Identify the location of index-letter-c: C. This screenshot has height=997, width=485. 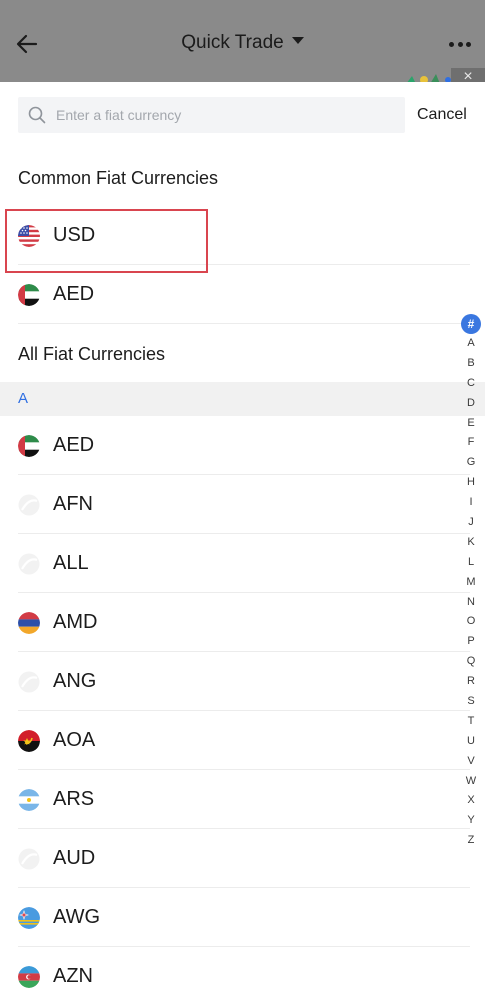
(471, 384).